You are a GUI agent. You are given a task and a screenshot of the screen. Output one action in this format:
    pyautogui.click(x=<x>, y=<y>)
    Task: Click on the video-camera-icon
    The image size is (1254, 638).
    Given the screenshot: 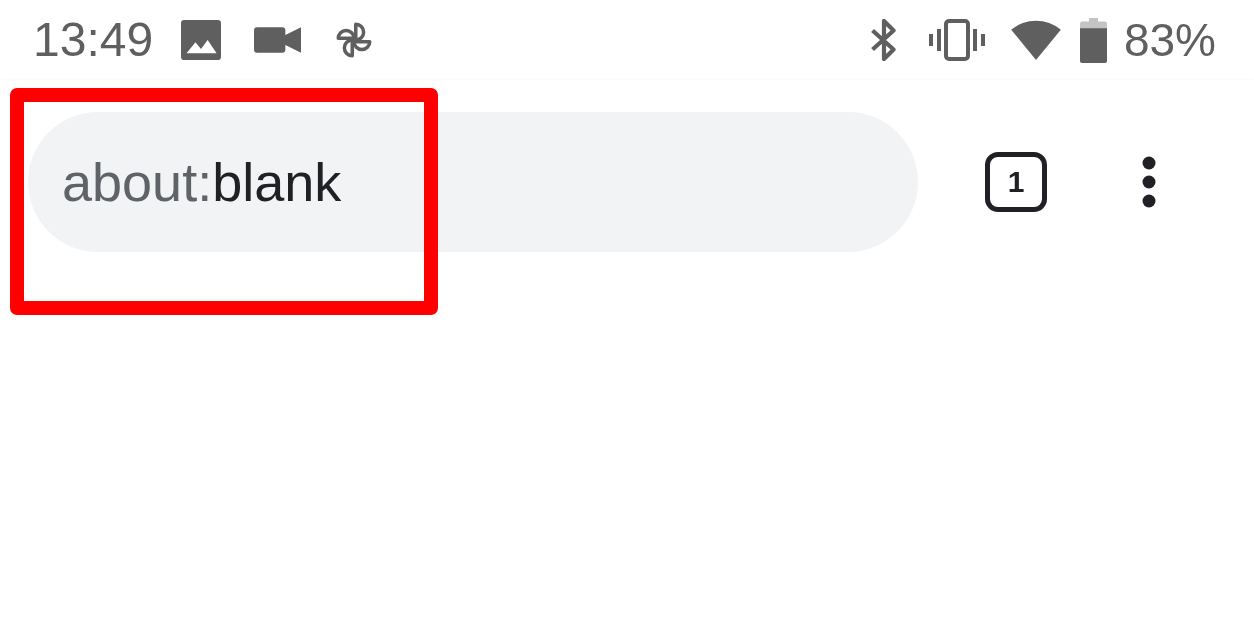 What is the action you would take?
    pyautogui.click(x=278, y=40)
    